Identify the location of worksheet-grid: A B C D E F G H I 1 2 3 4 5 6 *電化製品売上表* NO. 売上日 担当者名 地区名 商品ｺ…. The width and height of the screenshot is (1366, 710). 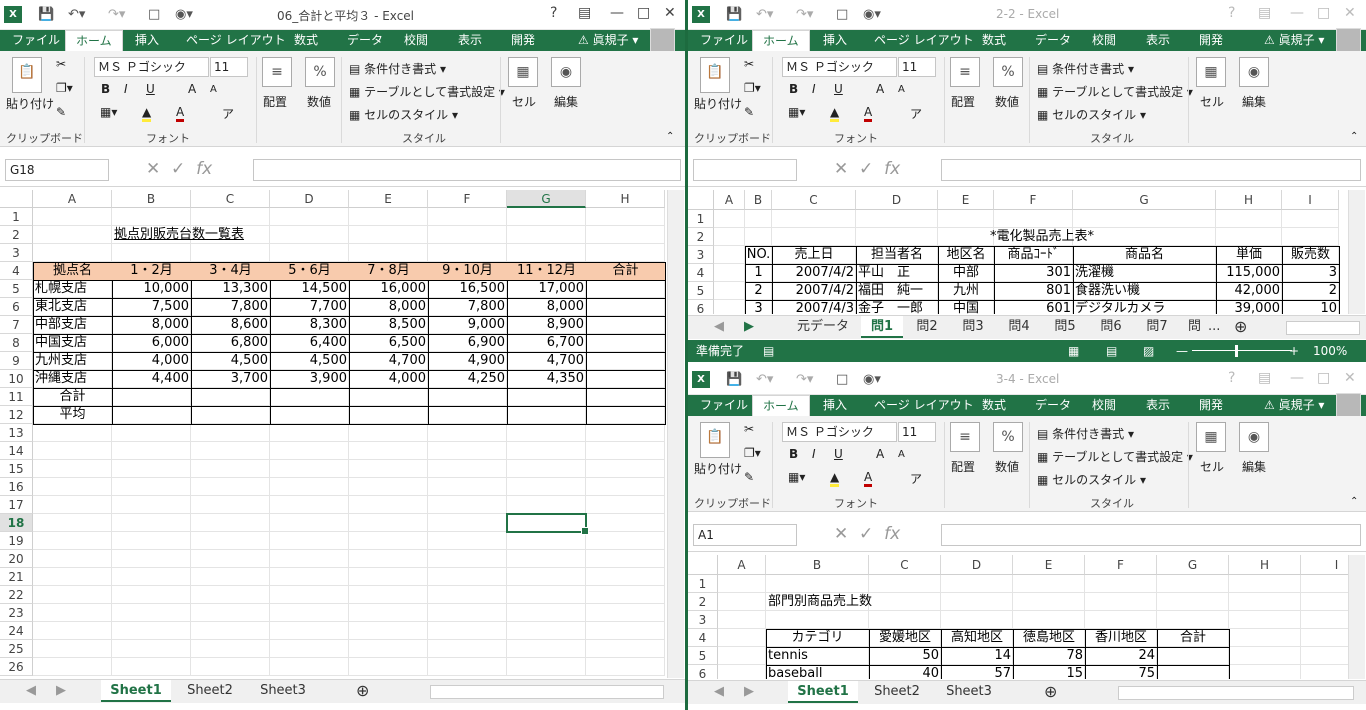
(1018, 252).